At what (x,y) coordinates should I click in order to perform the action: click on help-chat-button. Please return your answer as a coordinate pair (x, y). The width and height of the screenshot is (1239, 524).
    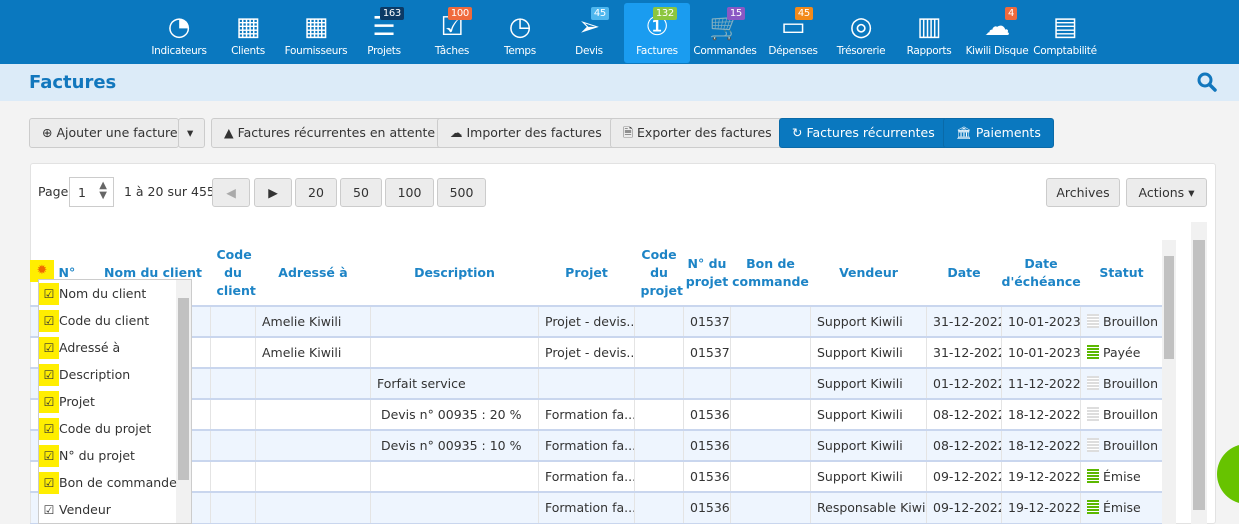
    Looking at the image, I should click on (1228, 474).